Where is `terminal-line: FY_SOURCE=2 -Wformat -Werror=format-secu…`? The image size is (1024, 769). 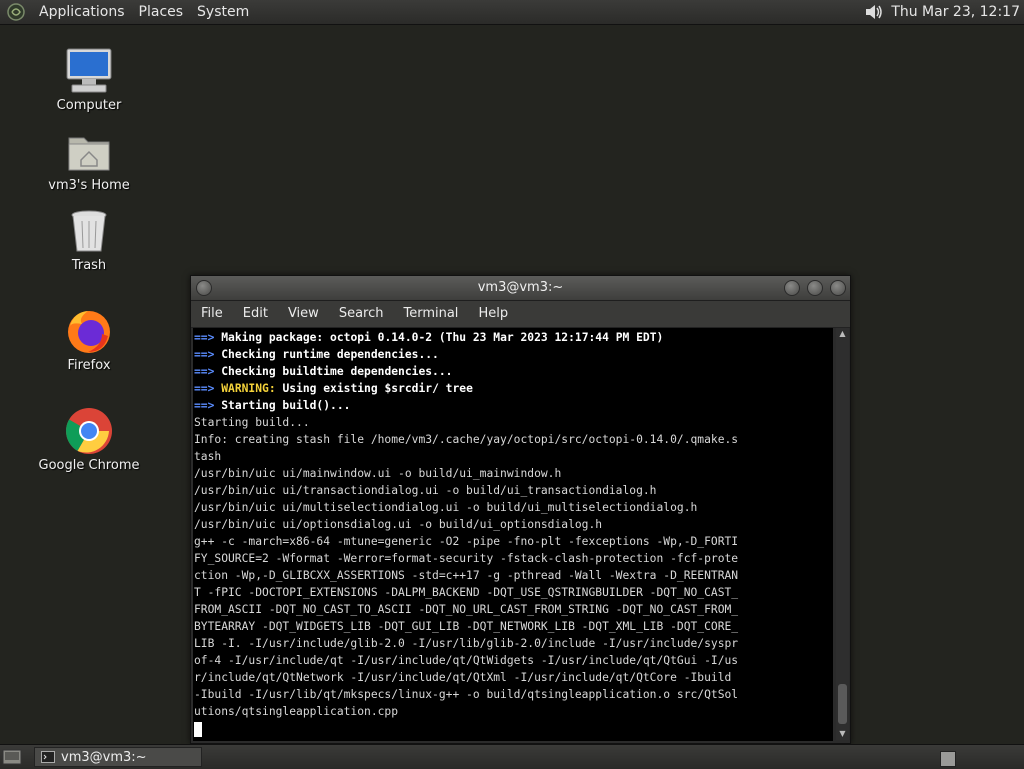
terminal-line: FY_SOURCE=2 -Wformat -Werror=format-secu… is located at coordinates (513, 558).